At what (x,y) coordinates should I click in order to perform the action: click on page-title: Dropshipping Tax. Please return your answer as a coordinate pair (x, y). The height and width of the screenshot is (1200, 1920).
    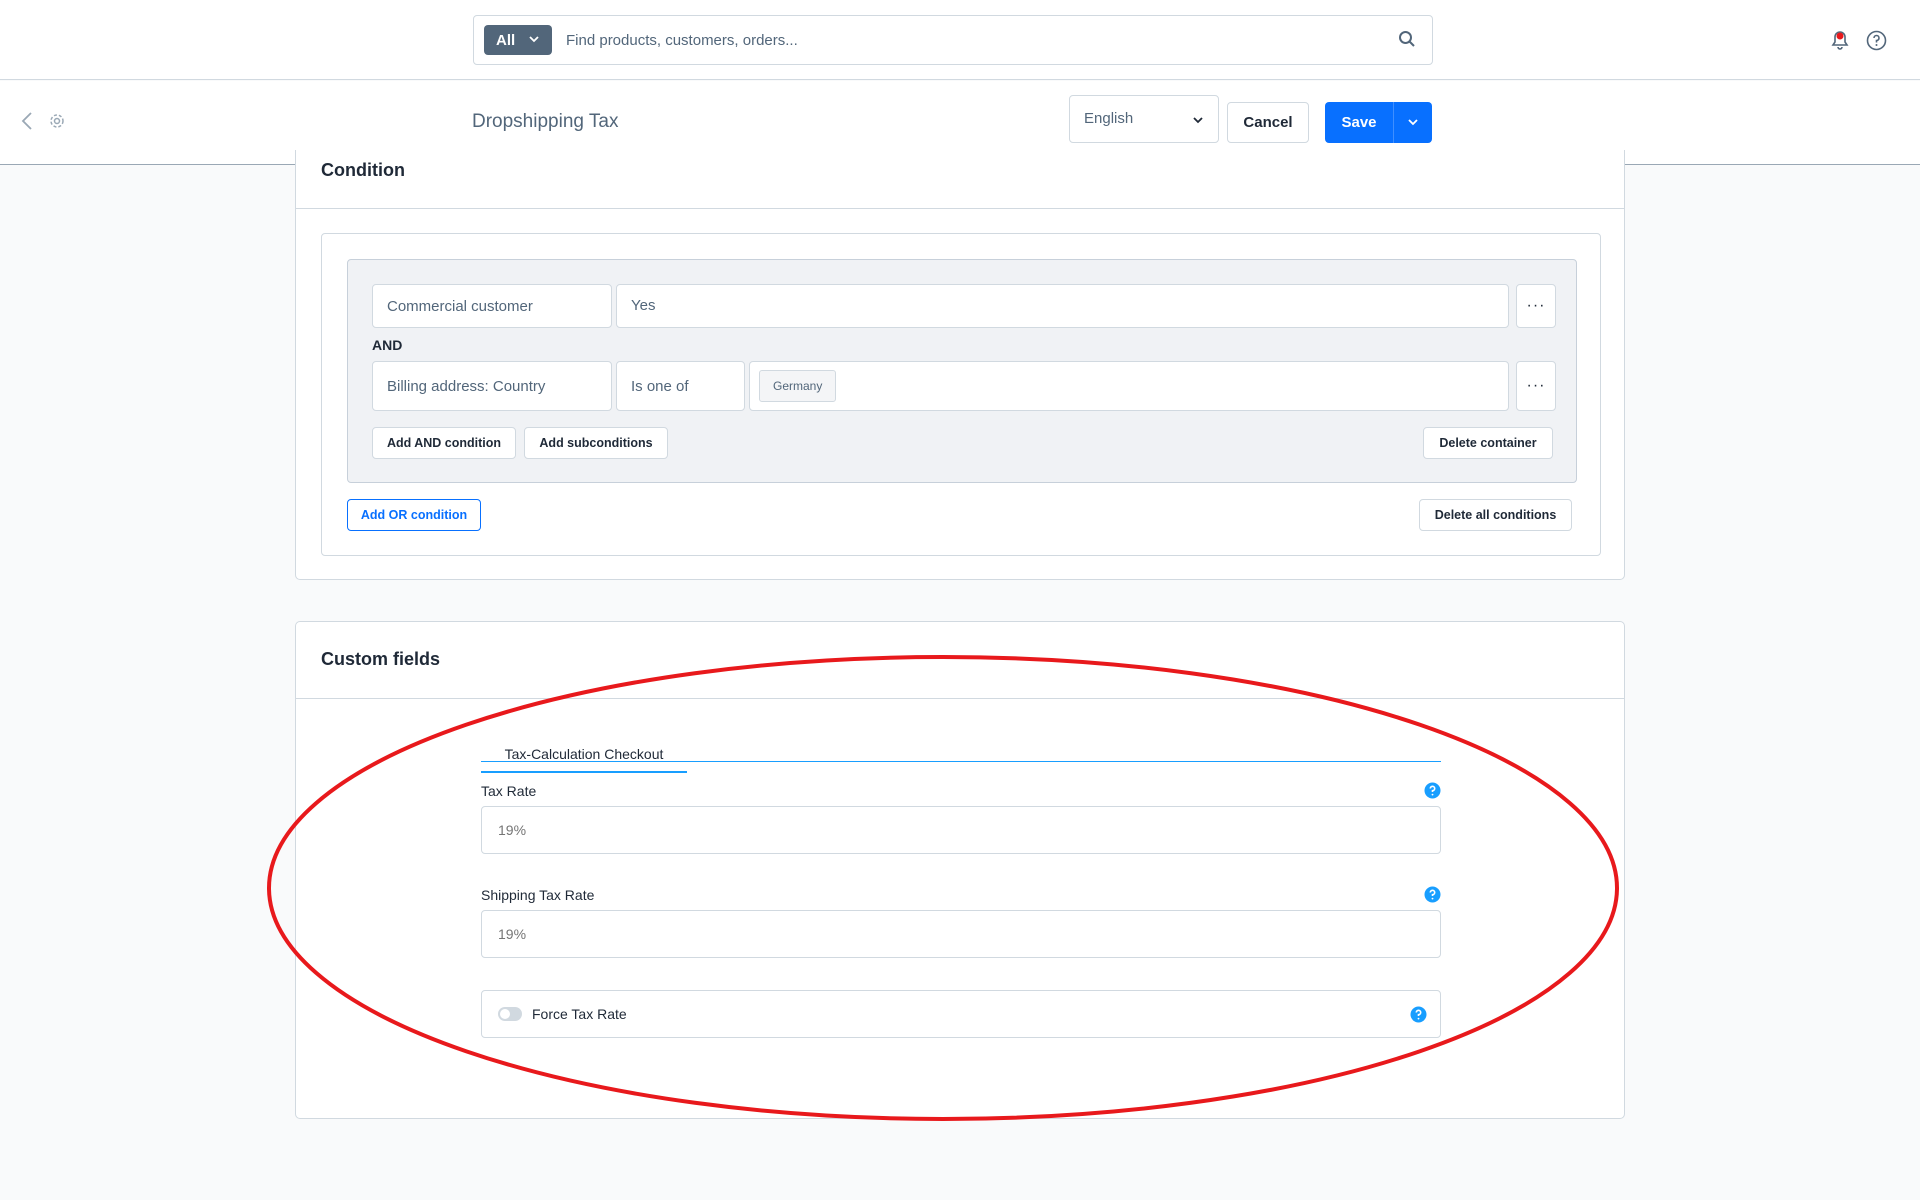
    Looking at the image, I should click on (545, 121).